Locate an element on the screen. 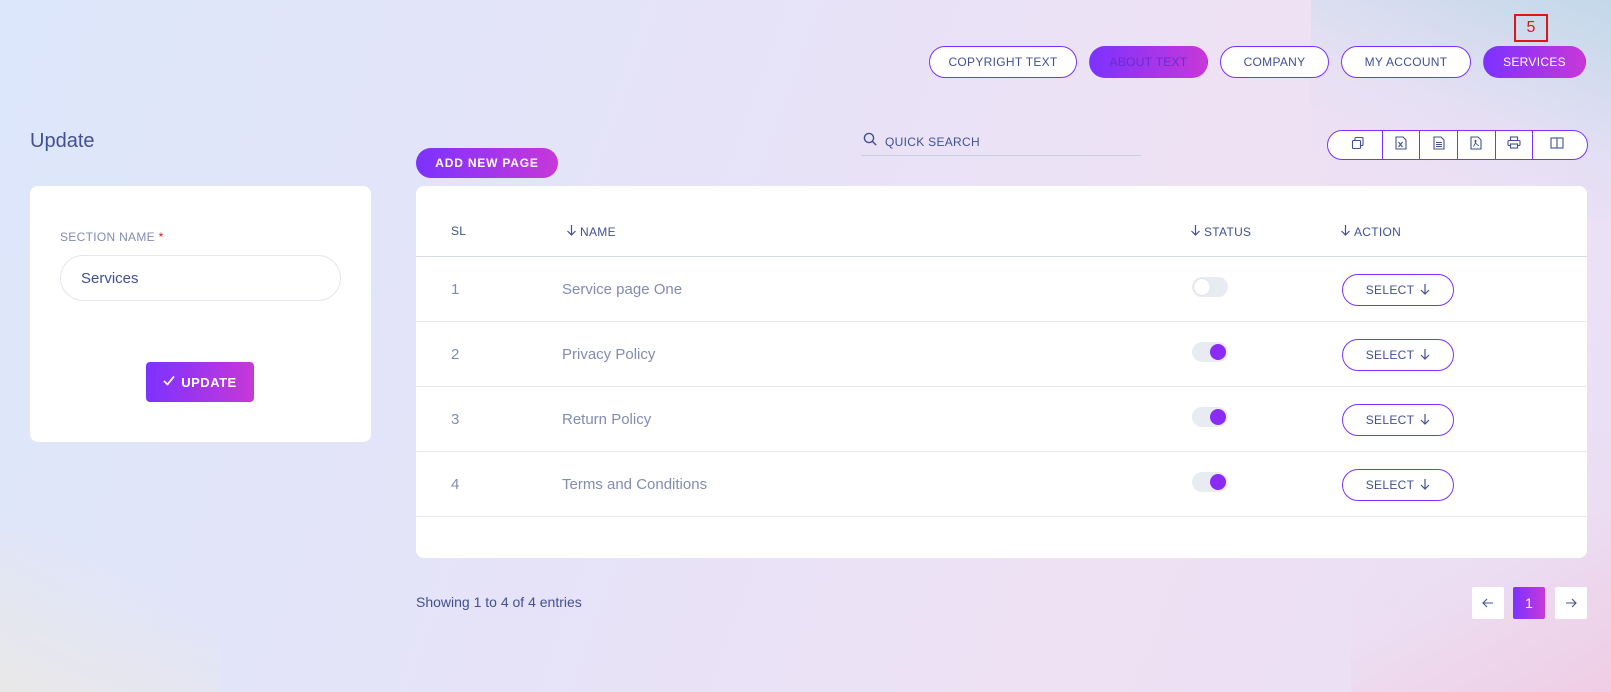 Image resolution: width=1611 pixels, height=692 pixels. pagination-next-button is located at coordinates (1571, 603).